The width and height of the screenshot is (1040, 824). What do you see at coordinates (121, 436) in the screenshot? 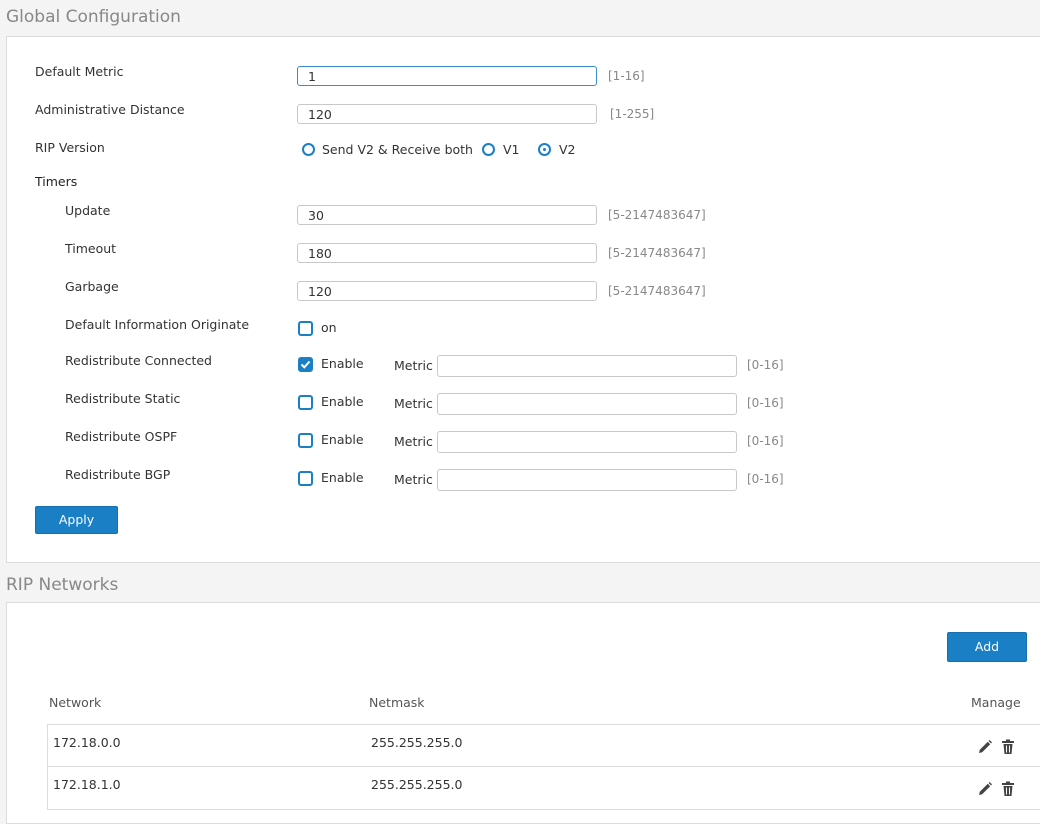
I see `redistribute-ospf-label: Redistribute OSPF` at bounding box center [121, 436].